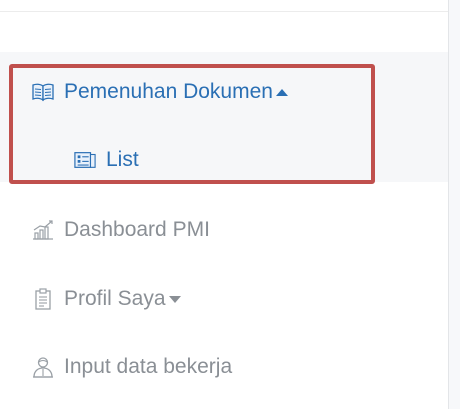  What do you see at coordinates (43, 299) in the screenshot?
I see `clipboard-icon` at bounding box center [43, 299].